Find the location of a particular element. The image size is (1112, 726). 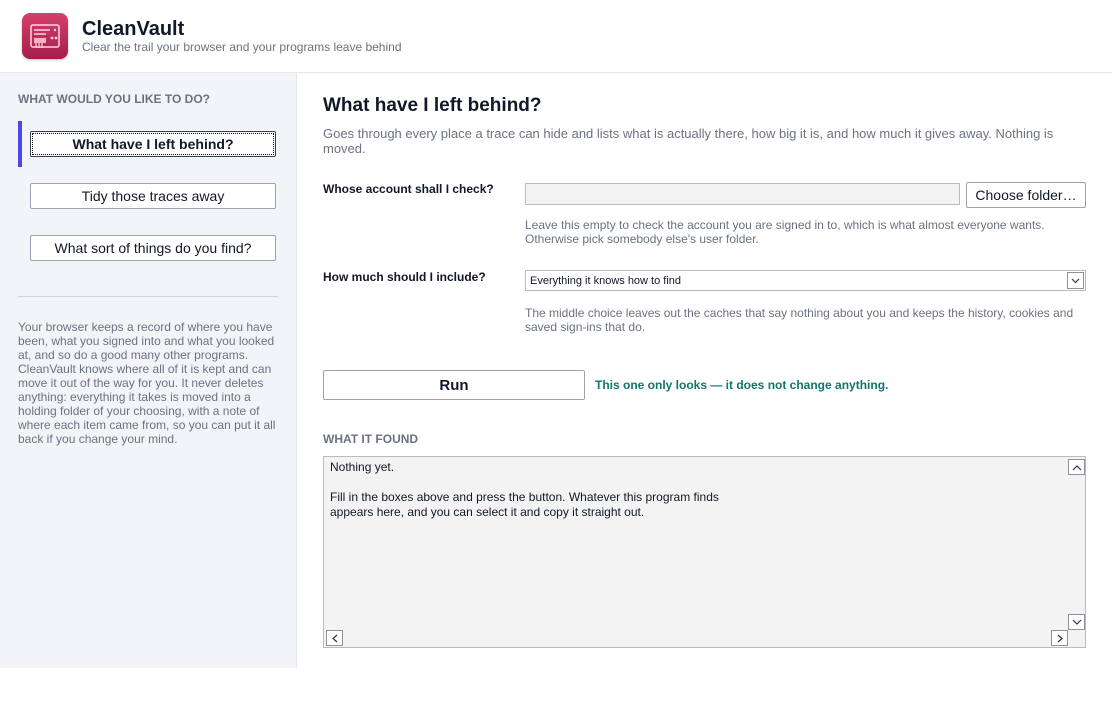

sidebar-divider is located at coordinates (148, 296).